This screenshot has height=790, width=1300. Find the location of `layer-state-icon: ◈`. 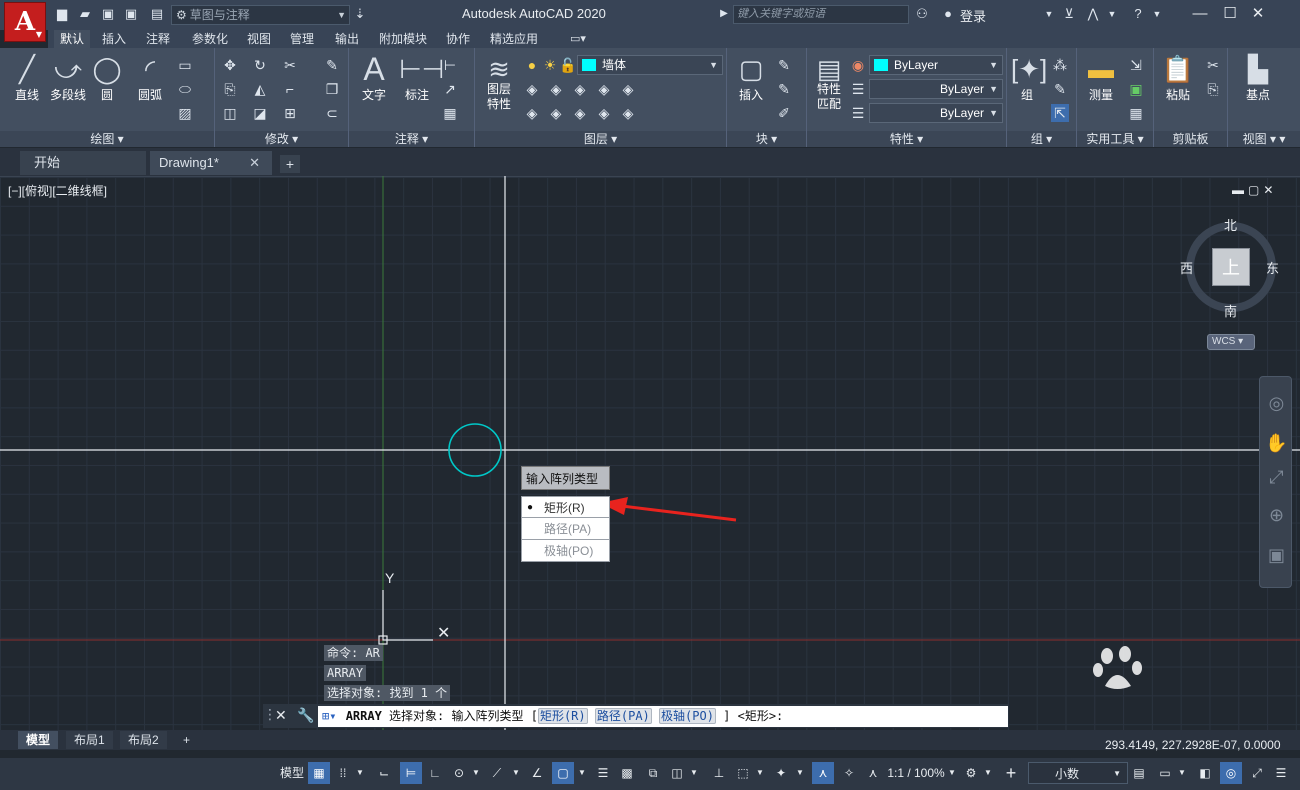

layer-state-icon: ◈ is located at coordinates (628, 89).